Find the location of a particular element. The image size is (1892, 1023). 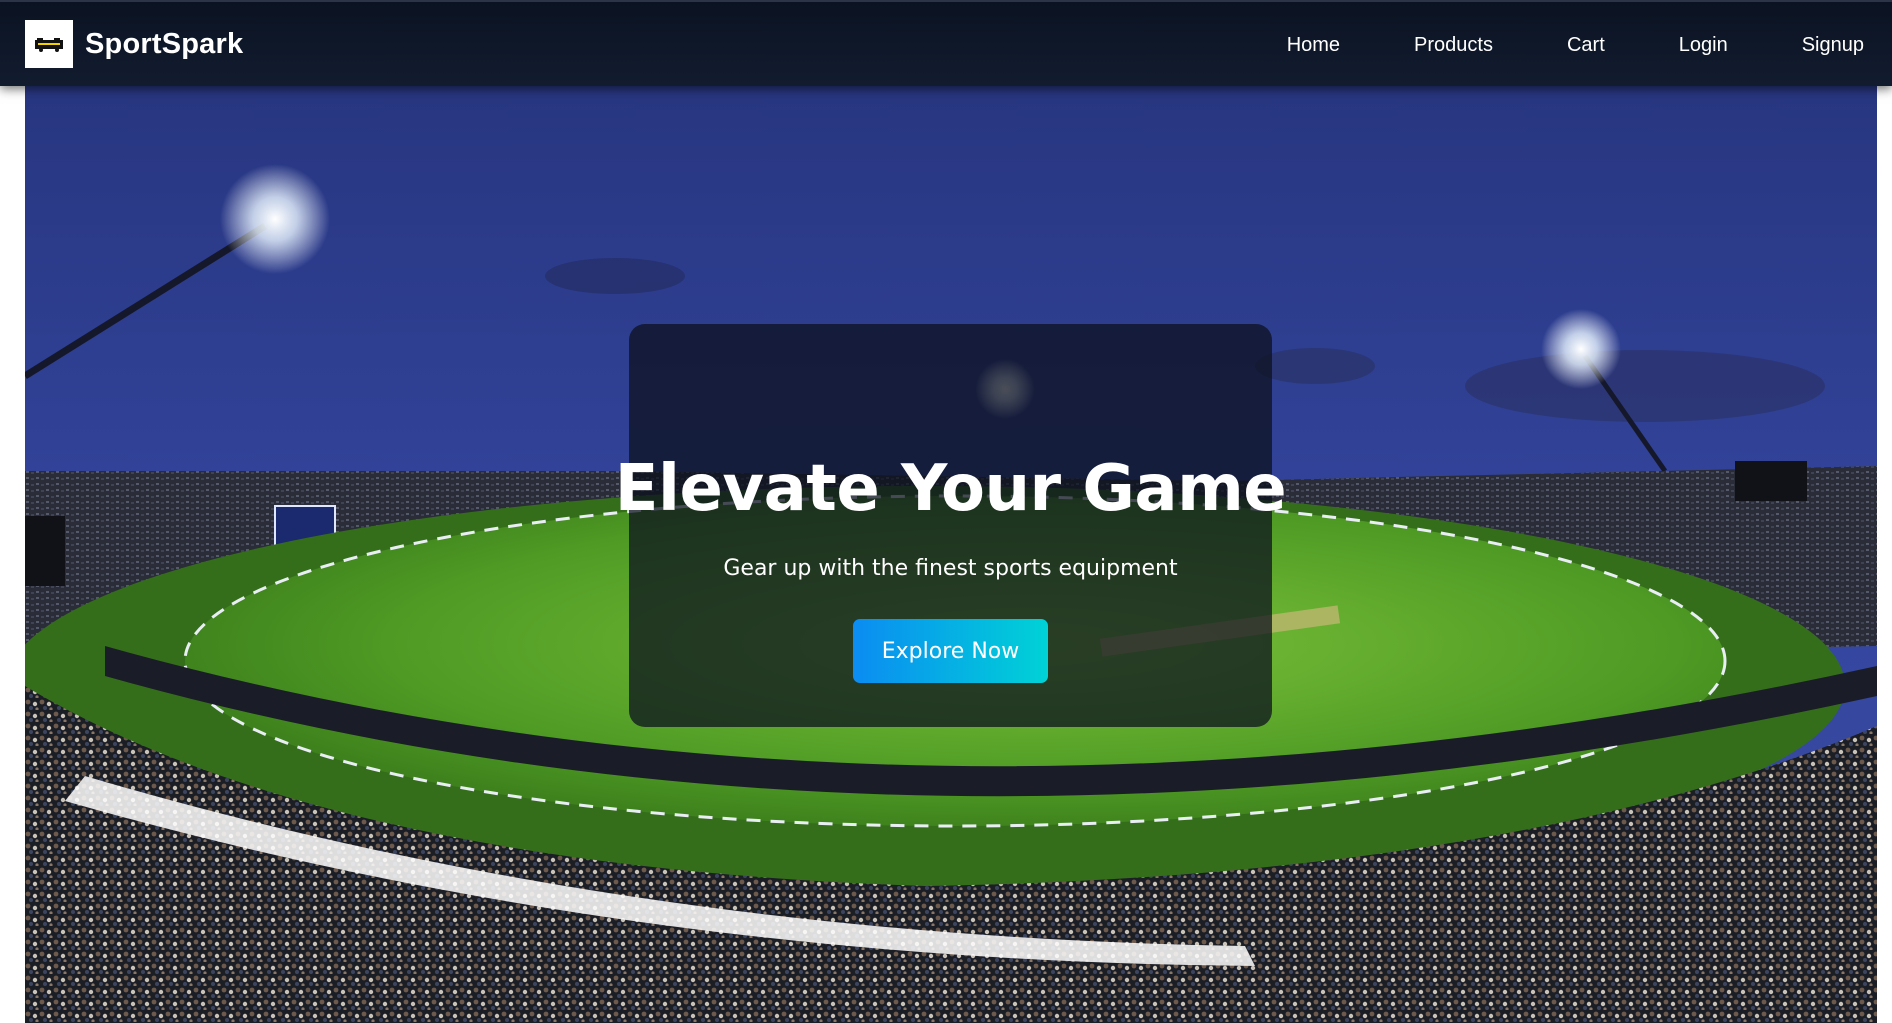

nav-links: Home Products Cart Login Signup is located at coordinates (1575, 45).